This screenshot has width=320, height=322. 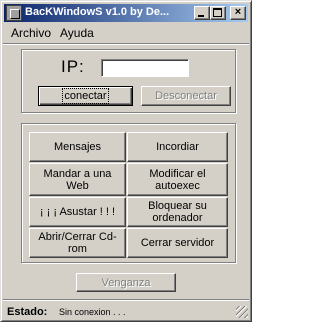 What do you see at coordinates (14, 13) in the screenshot?
I see `app-icon` at bounding box center [14, 13].